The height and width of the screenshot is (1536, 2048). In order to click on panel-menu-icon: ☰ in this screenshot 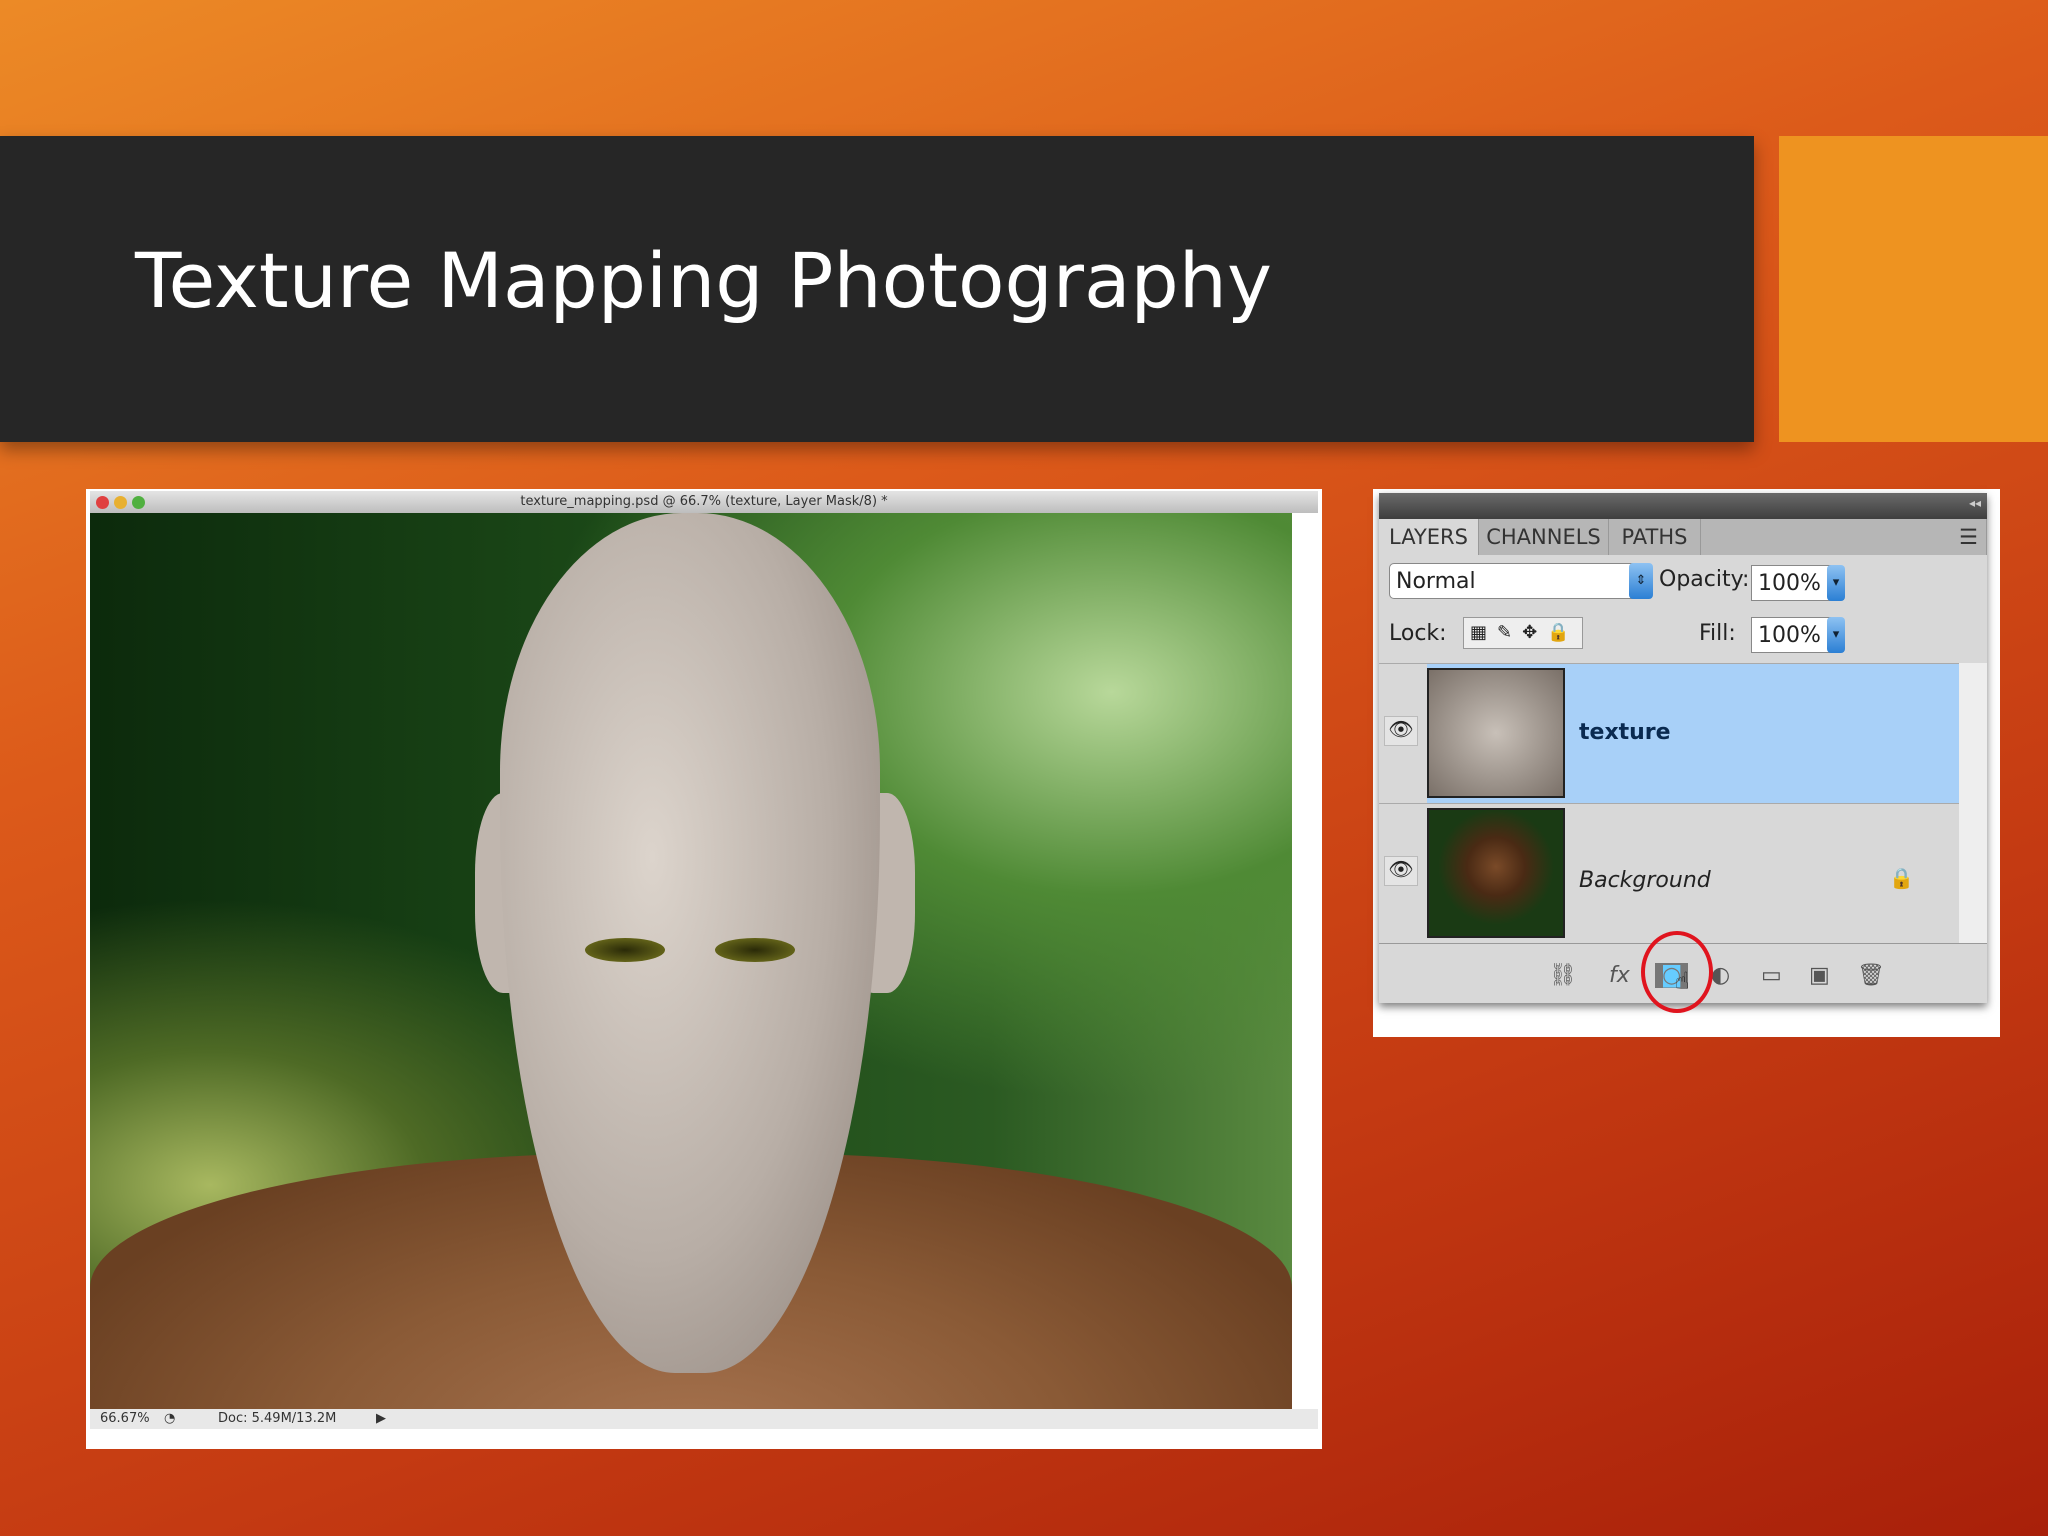, I will do `click(1844, 537)`.